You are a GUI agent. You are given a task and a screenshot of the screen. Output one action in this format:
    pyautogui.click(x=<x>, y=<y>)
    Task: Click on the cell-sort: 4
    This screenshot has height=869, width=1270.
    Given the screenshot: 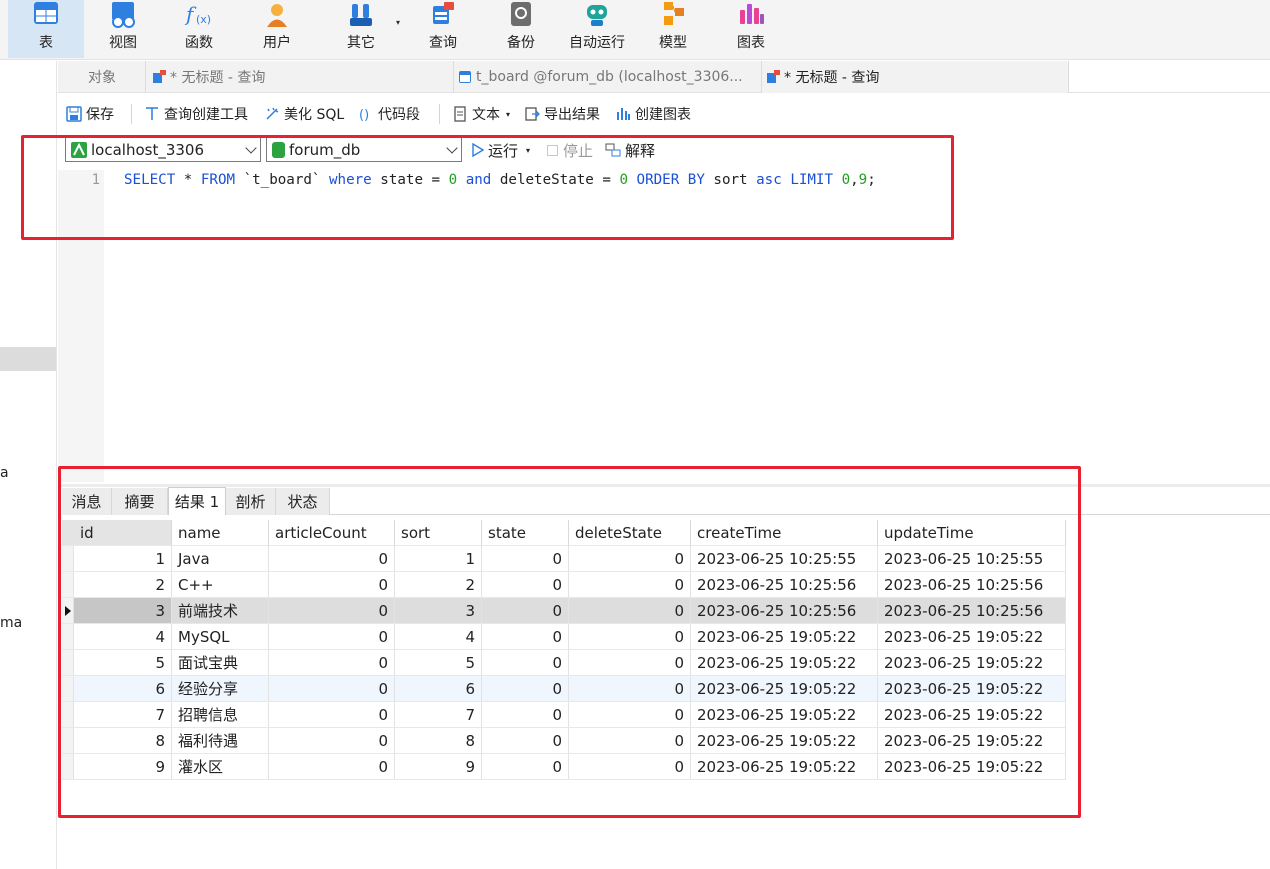 What is the action you would take?
    pyautogui.click(x=438, y=637)
    